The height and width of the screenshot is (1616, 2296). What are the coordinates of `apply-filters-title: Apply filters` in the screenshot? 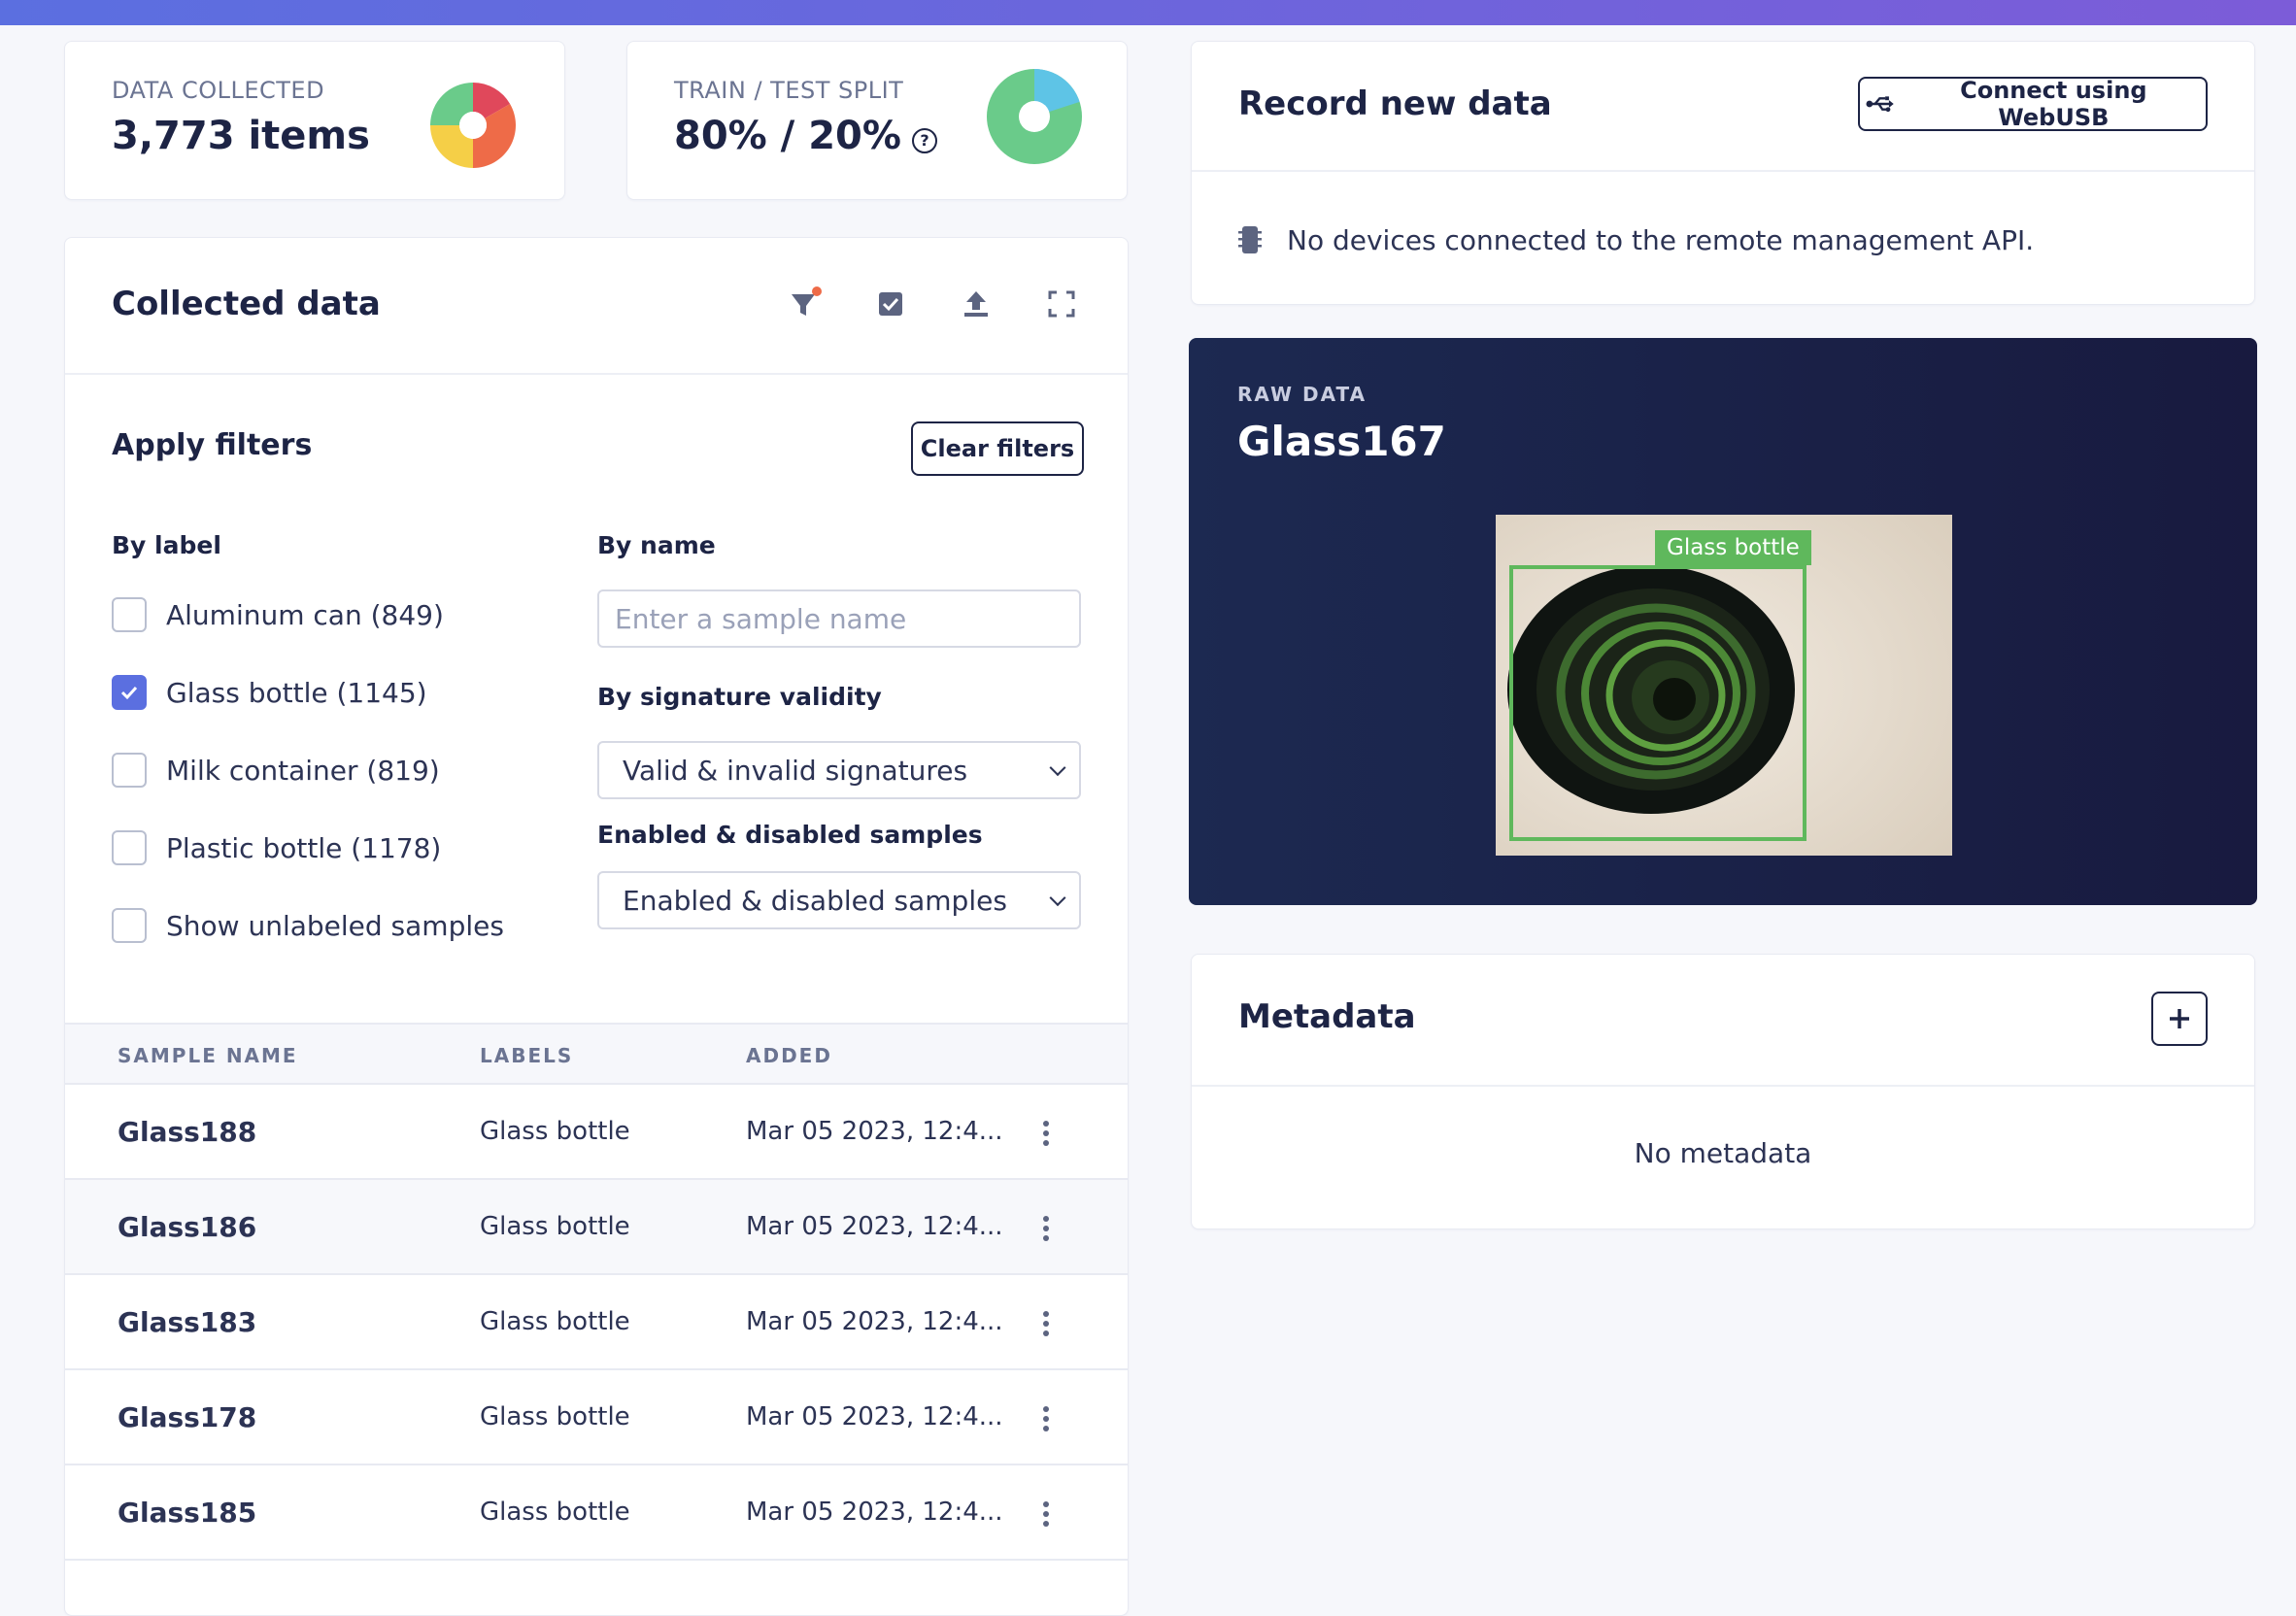 It's located at (213, 445).